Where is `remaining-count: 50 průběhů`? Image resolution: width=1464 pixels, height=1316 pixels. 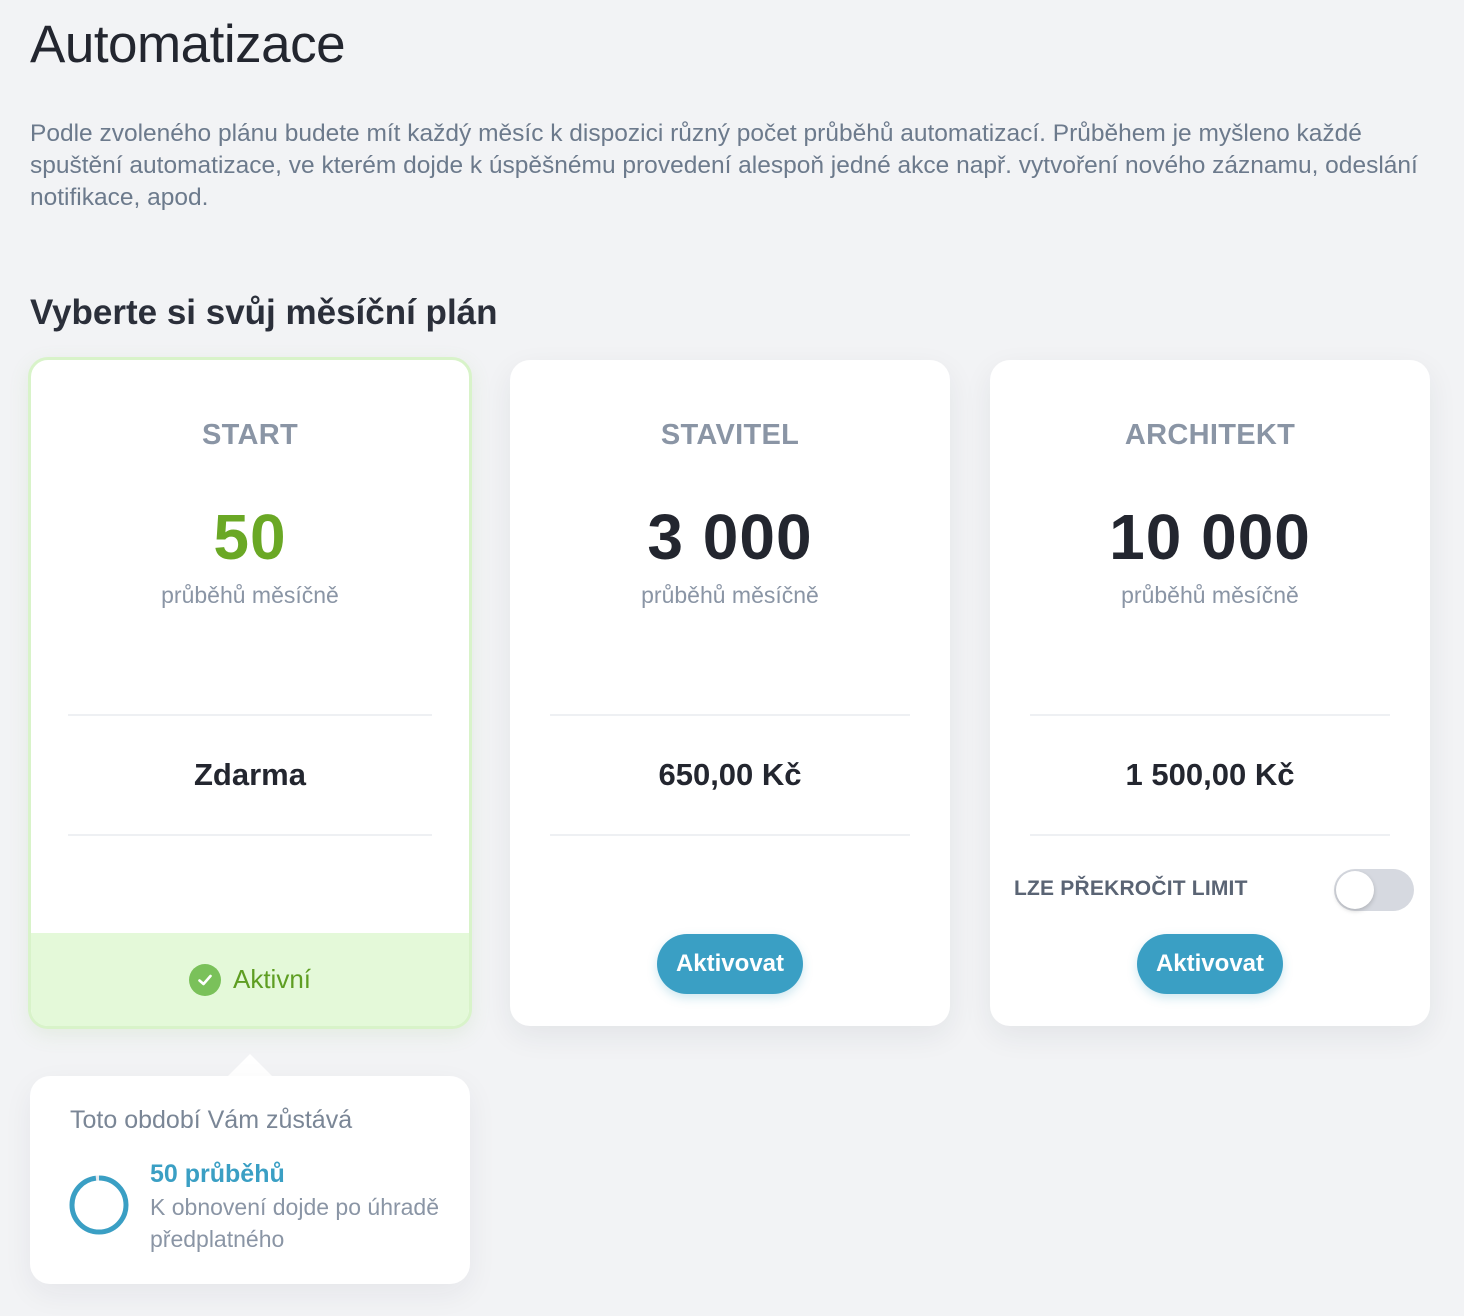 remaining-count: 50 průběhů is located at coordinates (217, 1174).